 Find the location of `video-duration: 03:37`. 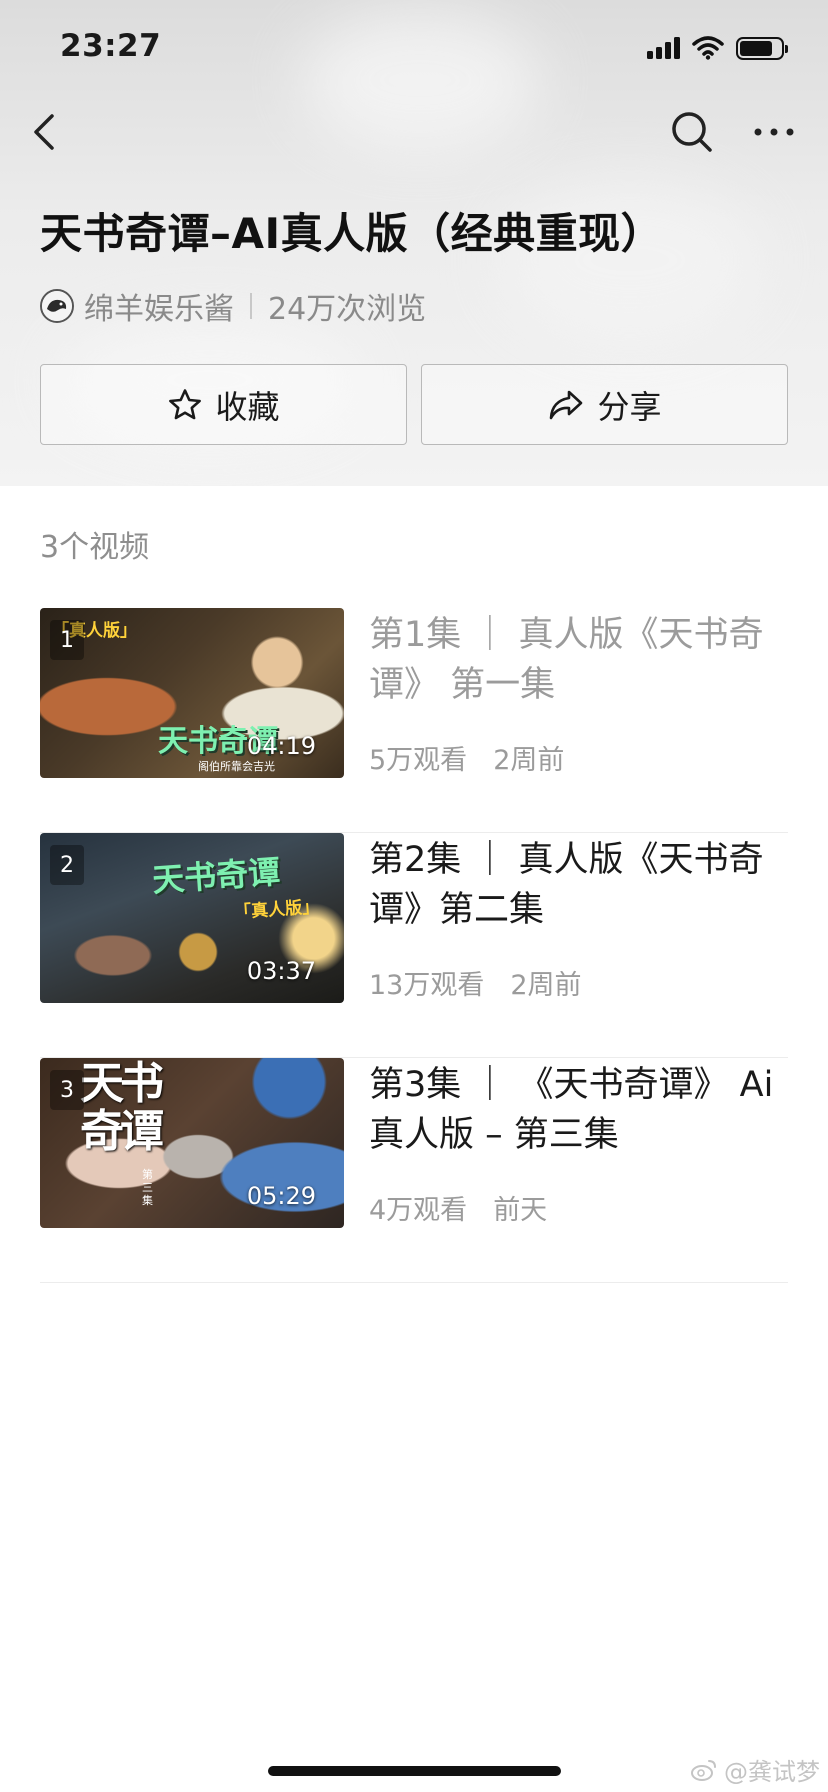

video-duration: 03:37 is located at coordinates (281, 971).